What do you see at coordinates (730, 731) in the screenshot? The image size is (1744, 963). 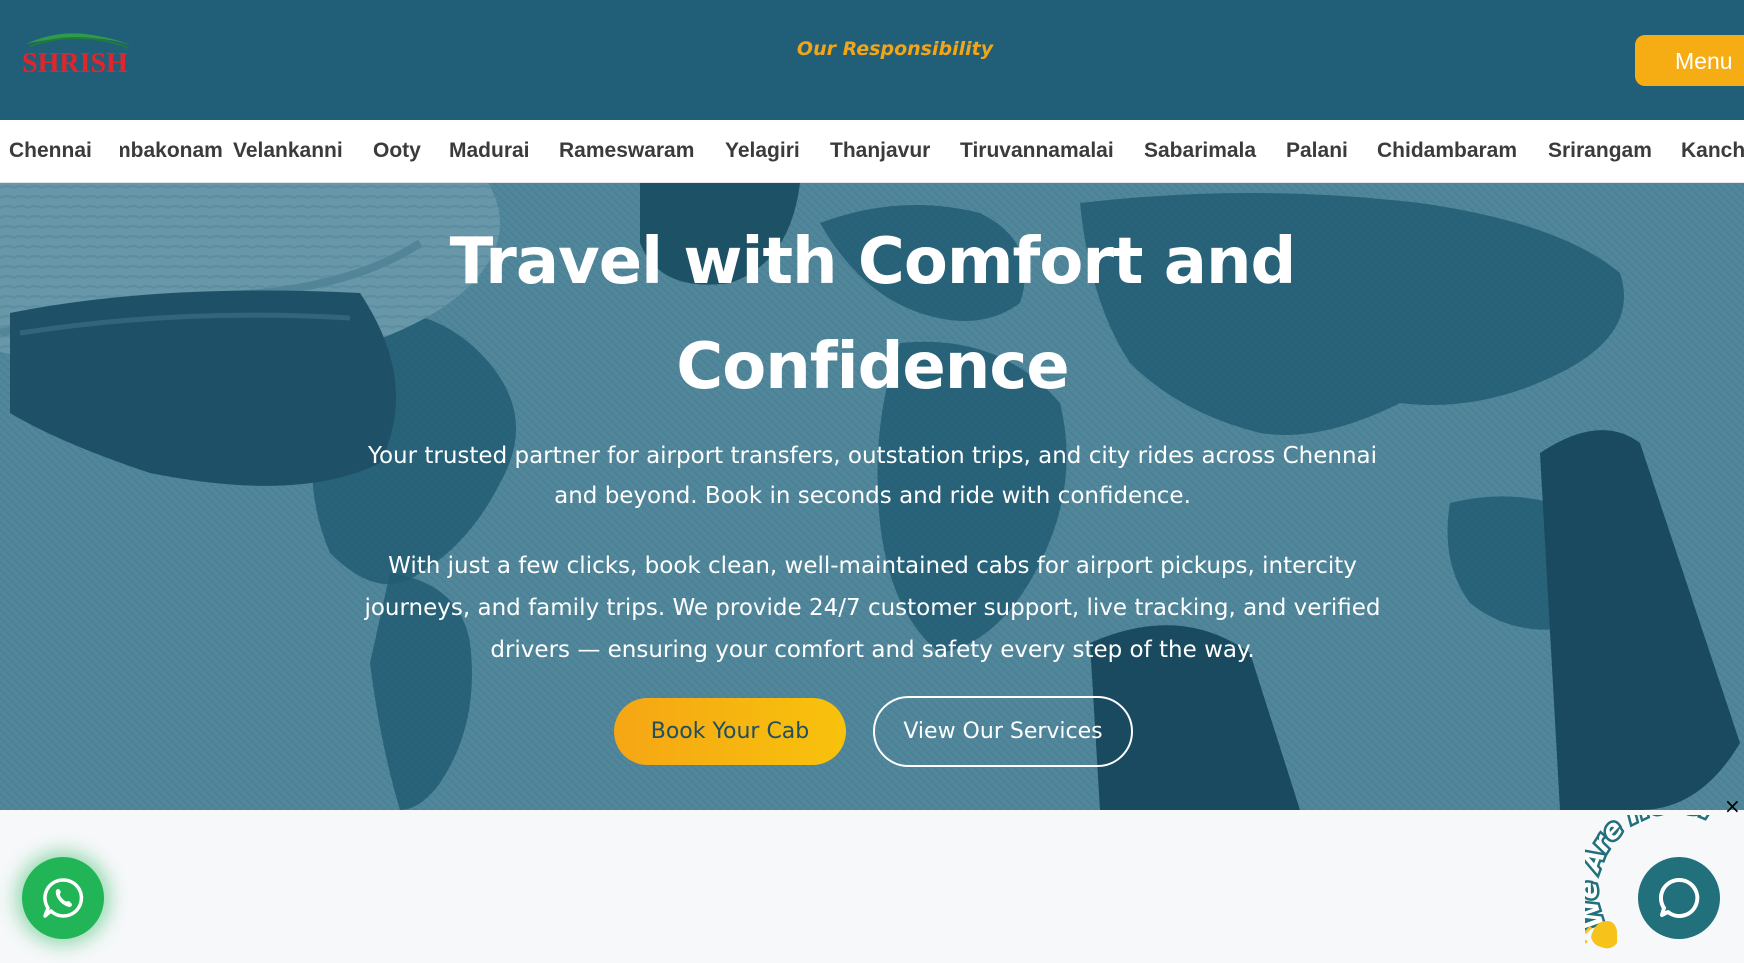 I see `book-your-cab-button: Book Your Cab` at bounding box center [730, 731].